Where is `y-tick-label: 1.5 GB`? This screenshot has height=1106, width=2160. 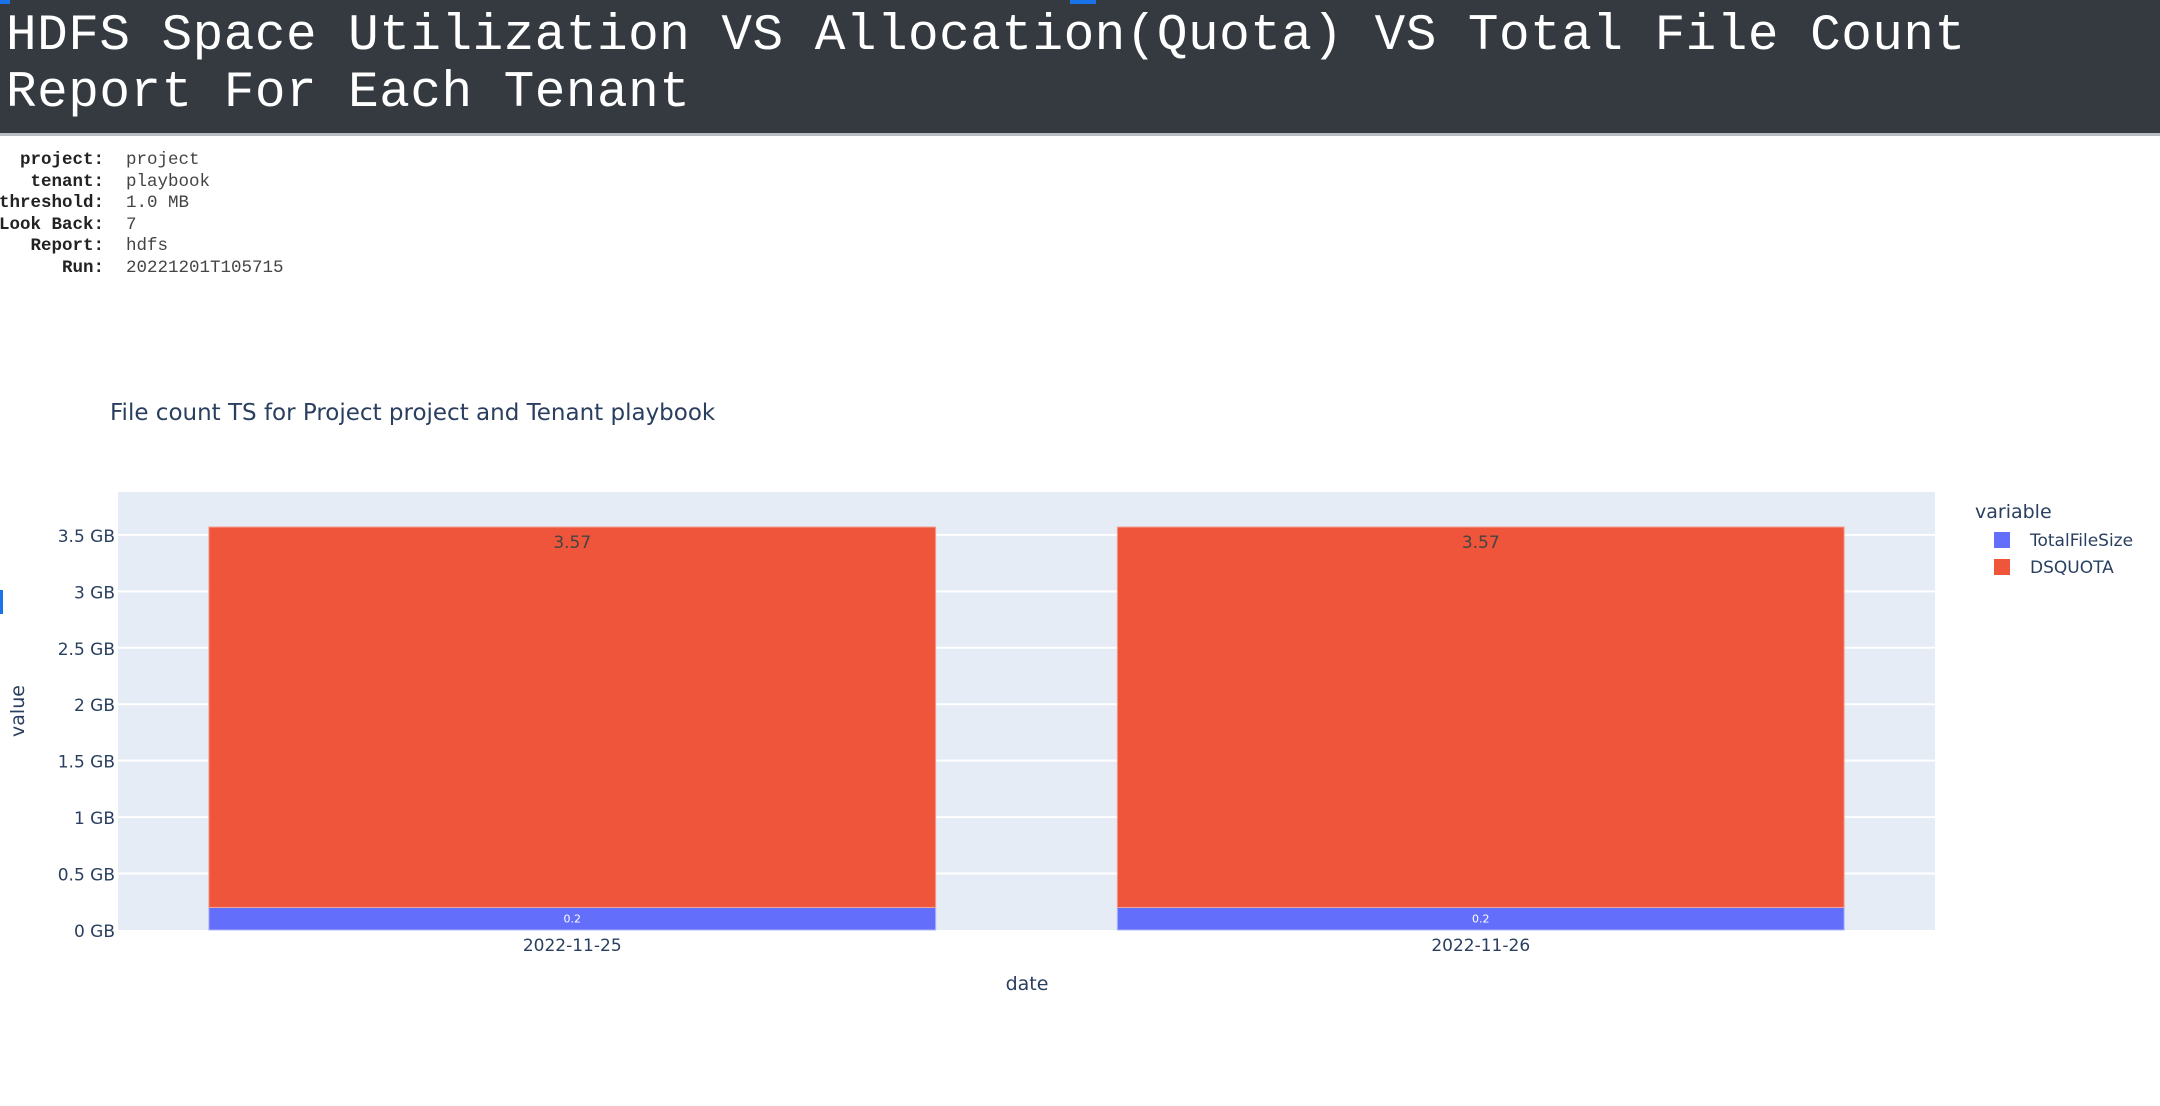 y-tick-label: 1.5 GB is located at coordinates (86, 763).